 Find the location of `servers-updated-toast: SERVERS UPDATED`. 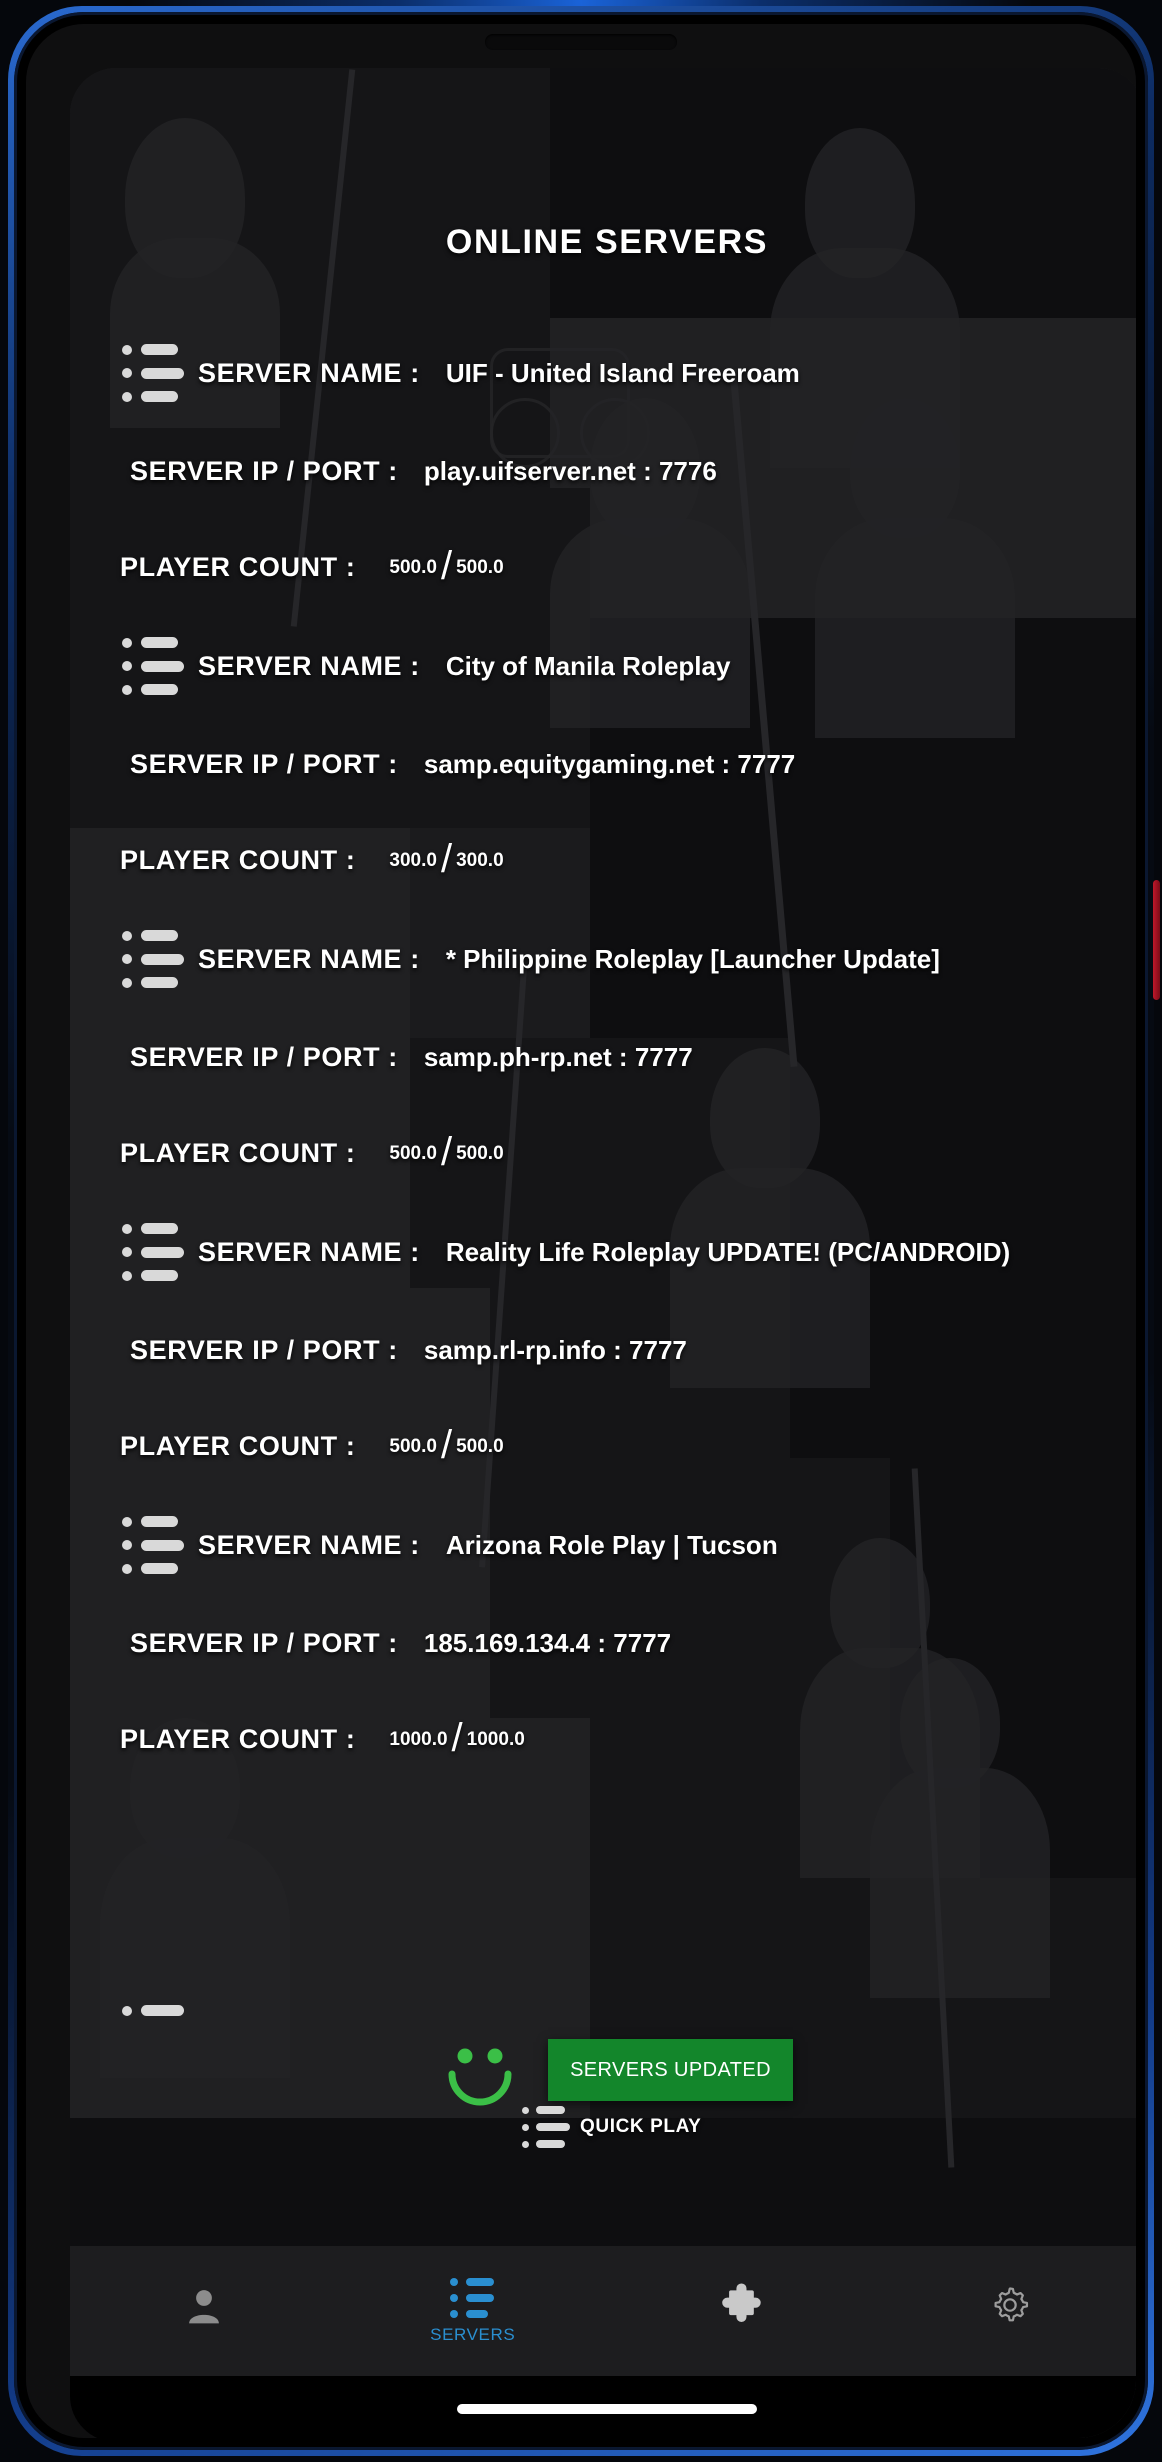

servers-updated-toast: SERVERS UPDATED is located at coordinates (670, 2070).